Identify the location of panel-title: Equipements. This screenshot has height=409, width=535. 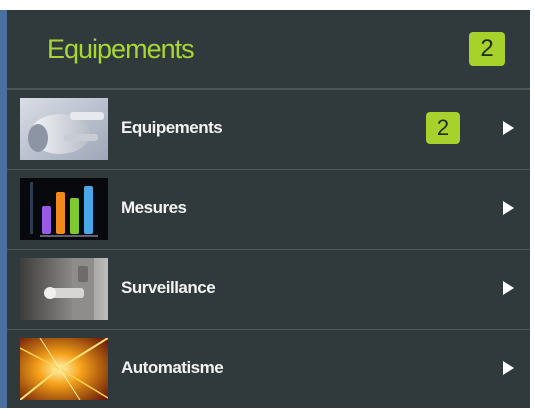
(121, 49).